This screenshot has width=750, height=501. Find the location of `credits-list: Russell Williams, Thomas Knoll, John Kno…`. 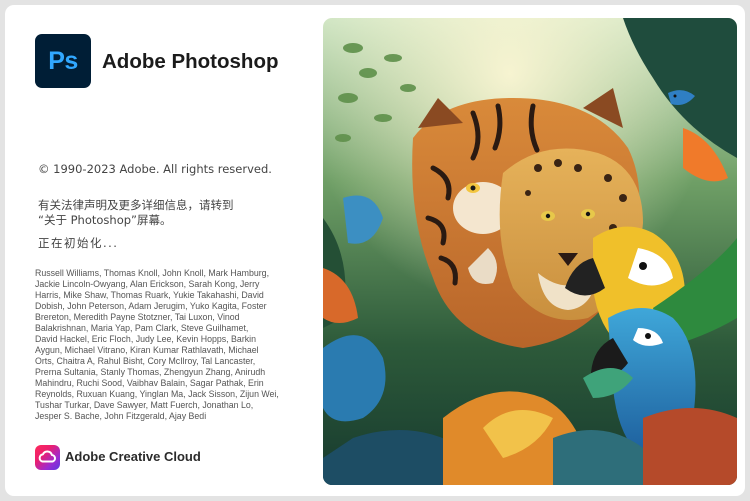

credits-list: Russell Williams, Thomas Knoll, John Kno… is located at coordinates (165, 345).